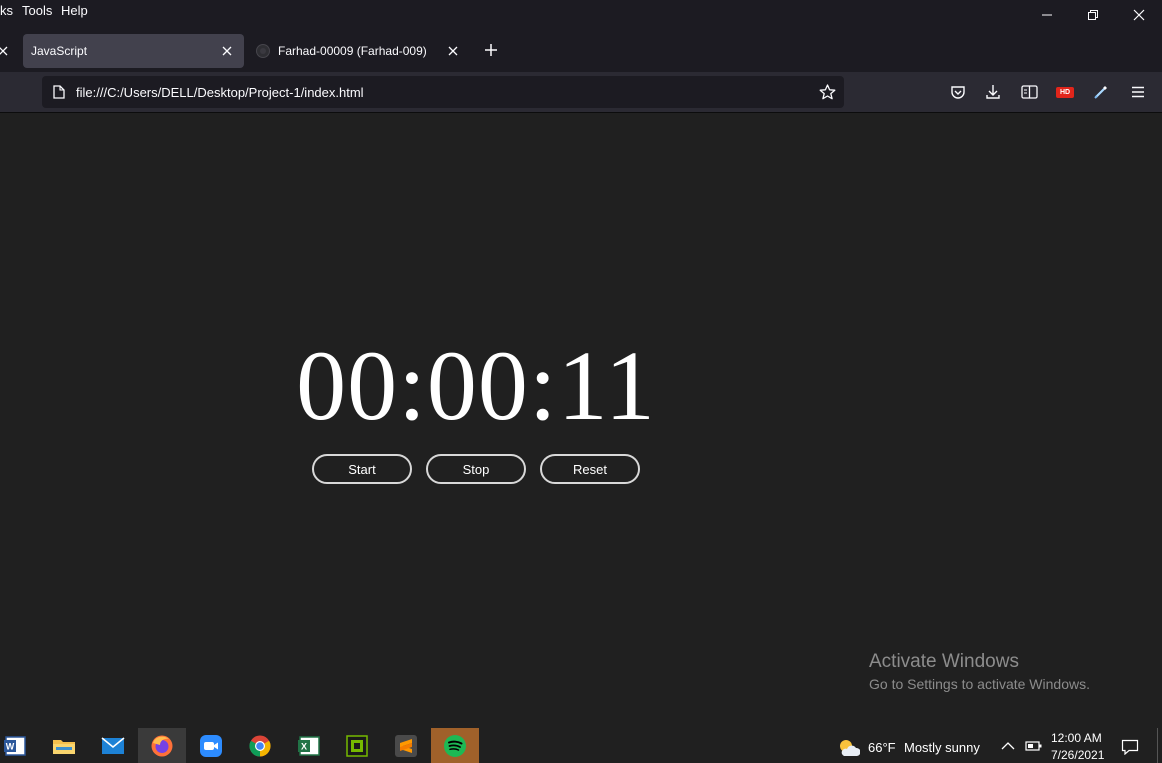 The height and width of the screenshot is (763, 1162). Describe the element at coordinates (59, 51) in the screenshot. I see `tab-label: JavaScript` at that location.